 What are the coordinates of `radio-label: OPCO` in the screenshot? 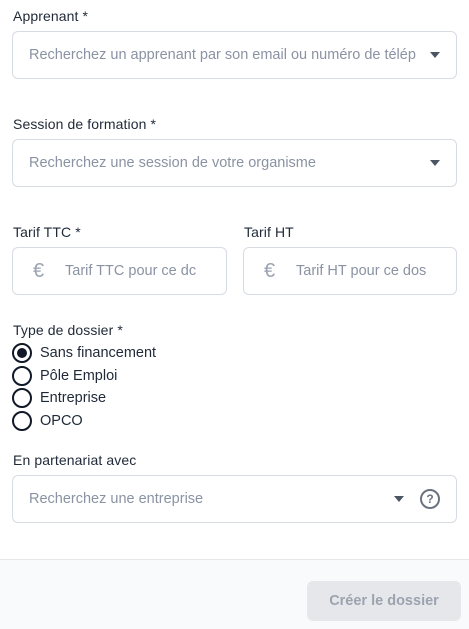 It's located at (61, 421).